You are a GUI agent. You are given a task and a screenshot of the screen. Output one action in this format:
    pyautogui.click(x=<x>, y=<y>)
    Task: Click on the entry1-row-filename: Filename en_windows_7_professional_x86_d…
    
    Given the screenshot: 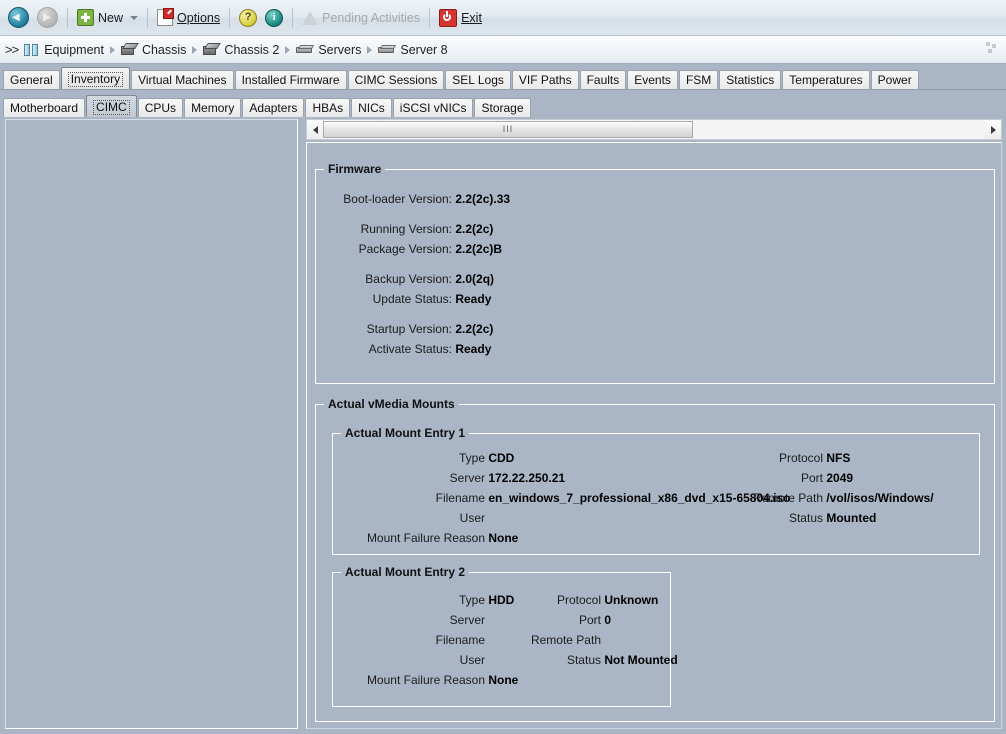 What is the action you would take?
    pyautogui.click(x=562, y=498)
    